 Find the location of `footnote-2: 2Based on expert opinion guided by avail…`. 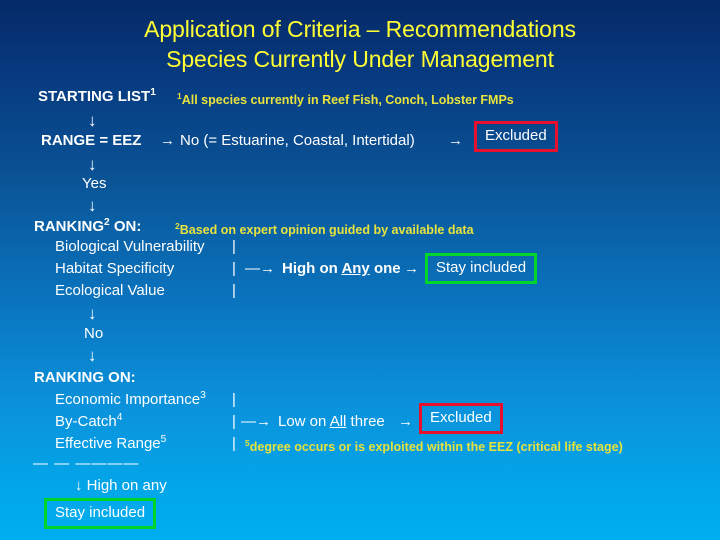

footnote-2: 2Based on expert opinion guided by avail… is located at coordinates (324, 228).